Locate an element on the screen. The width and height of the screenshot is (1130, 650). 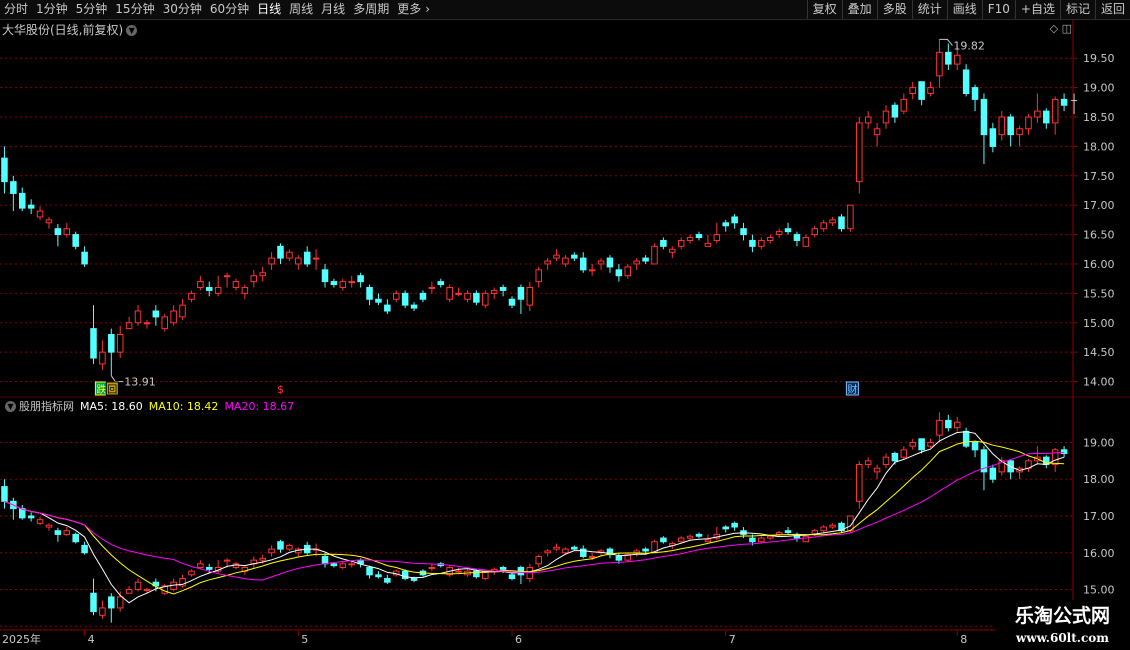
event-cai-marker: 财 is located at coordinates (852, 389).